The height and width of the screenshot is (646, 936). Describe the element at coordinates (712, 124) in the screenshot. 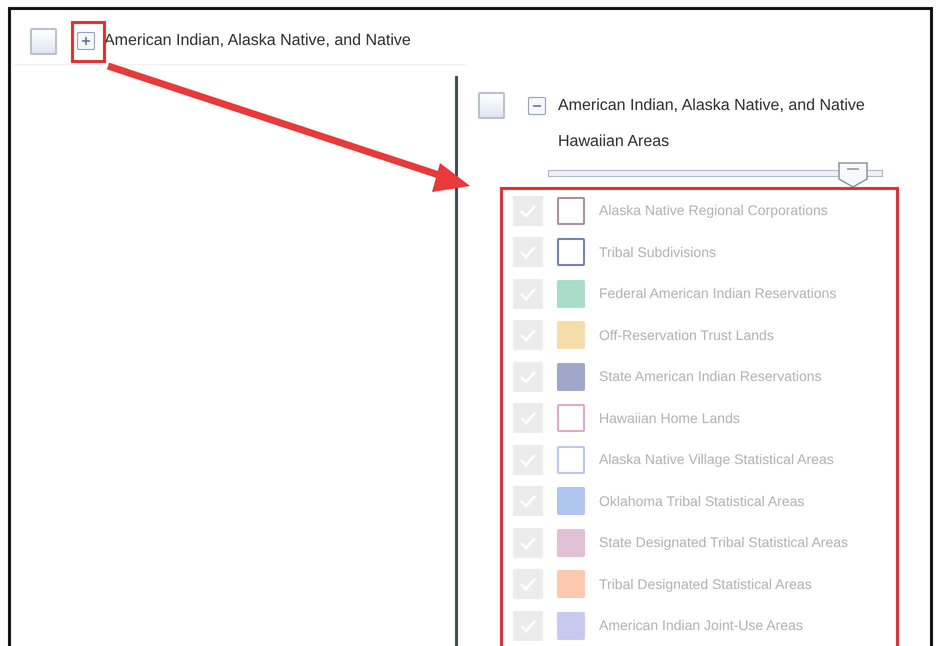

I see `layer-label: American Indian, Alaska Native, and Native Hawaiian Areas` at that location.